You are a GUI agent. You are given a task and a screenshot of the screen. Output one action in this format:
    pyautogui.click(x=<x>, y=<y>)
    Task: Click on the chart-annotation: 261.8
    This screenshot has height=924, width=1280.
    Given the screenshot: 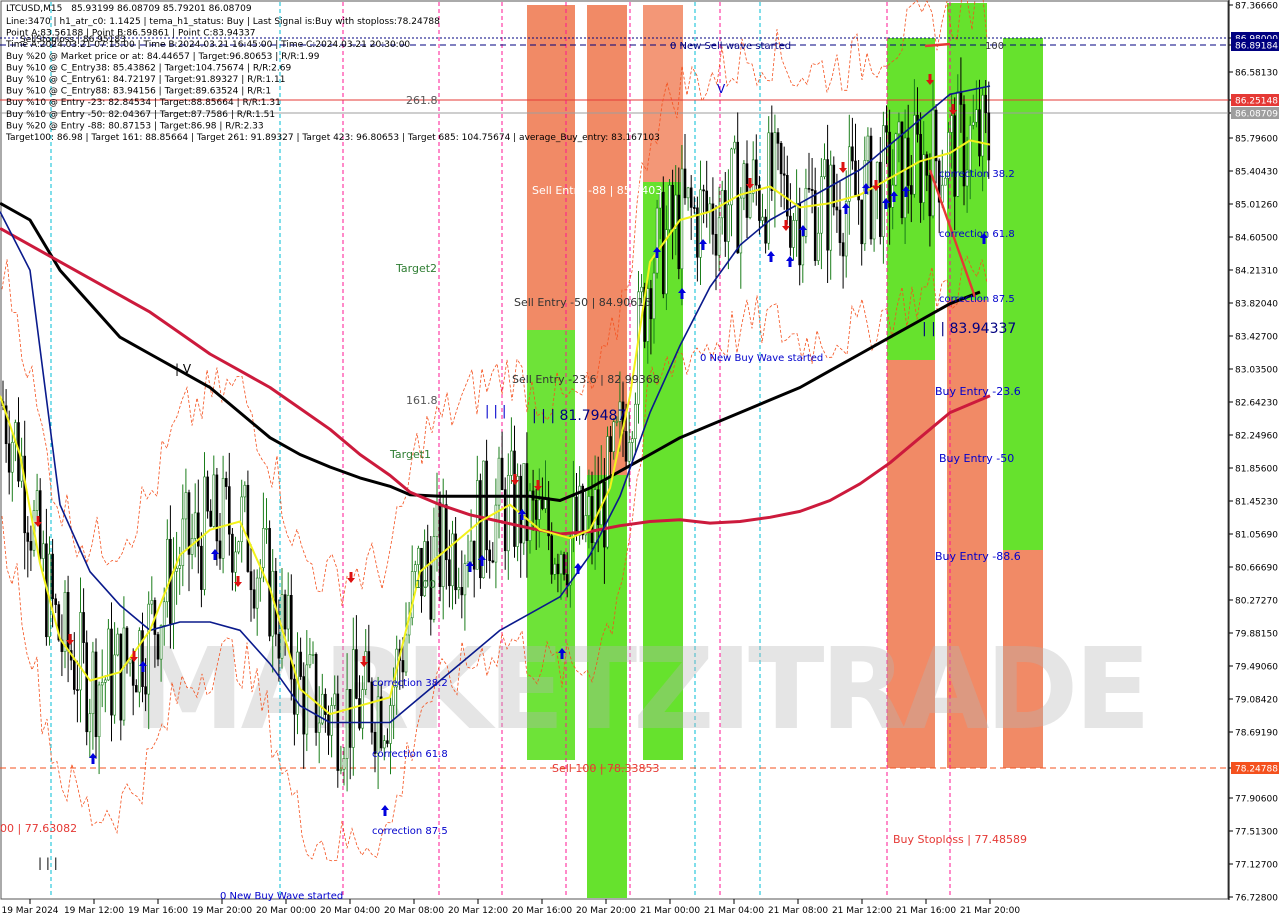 What is the action you would take?
    pyautogui.click(x=422, y=100)
    